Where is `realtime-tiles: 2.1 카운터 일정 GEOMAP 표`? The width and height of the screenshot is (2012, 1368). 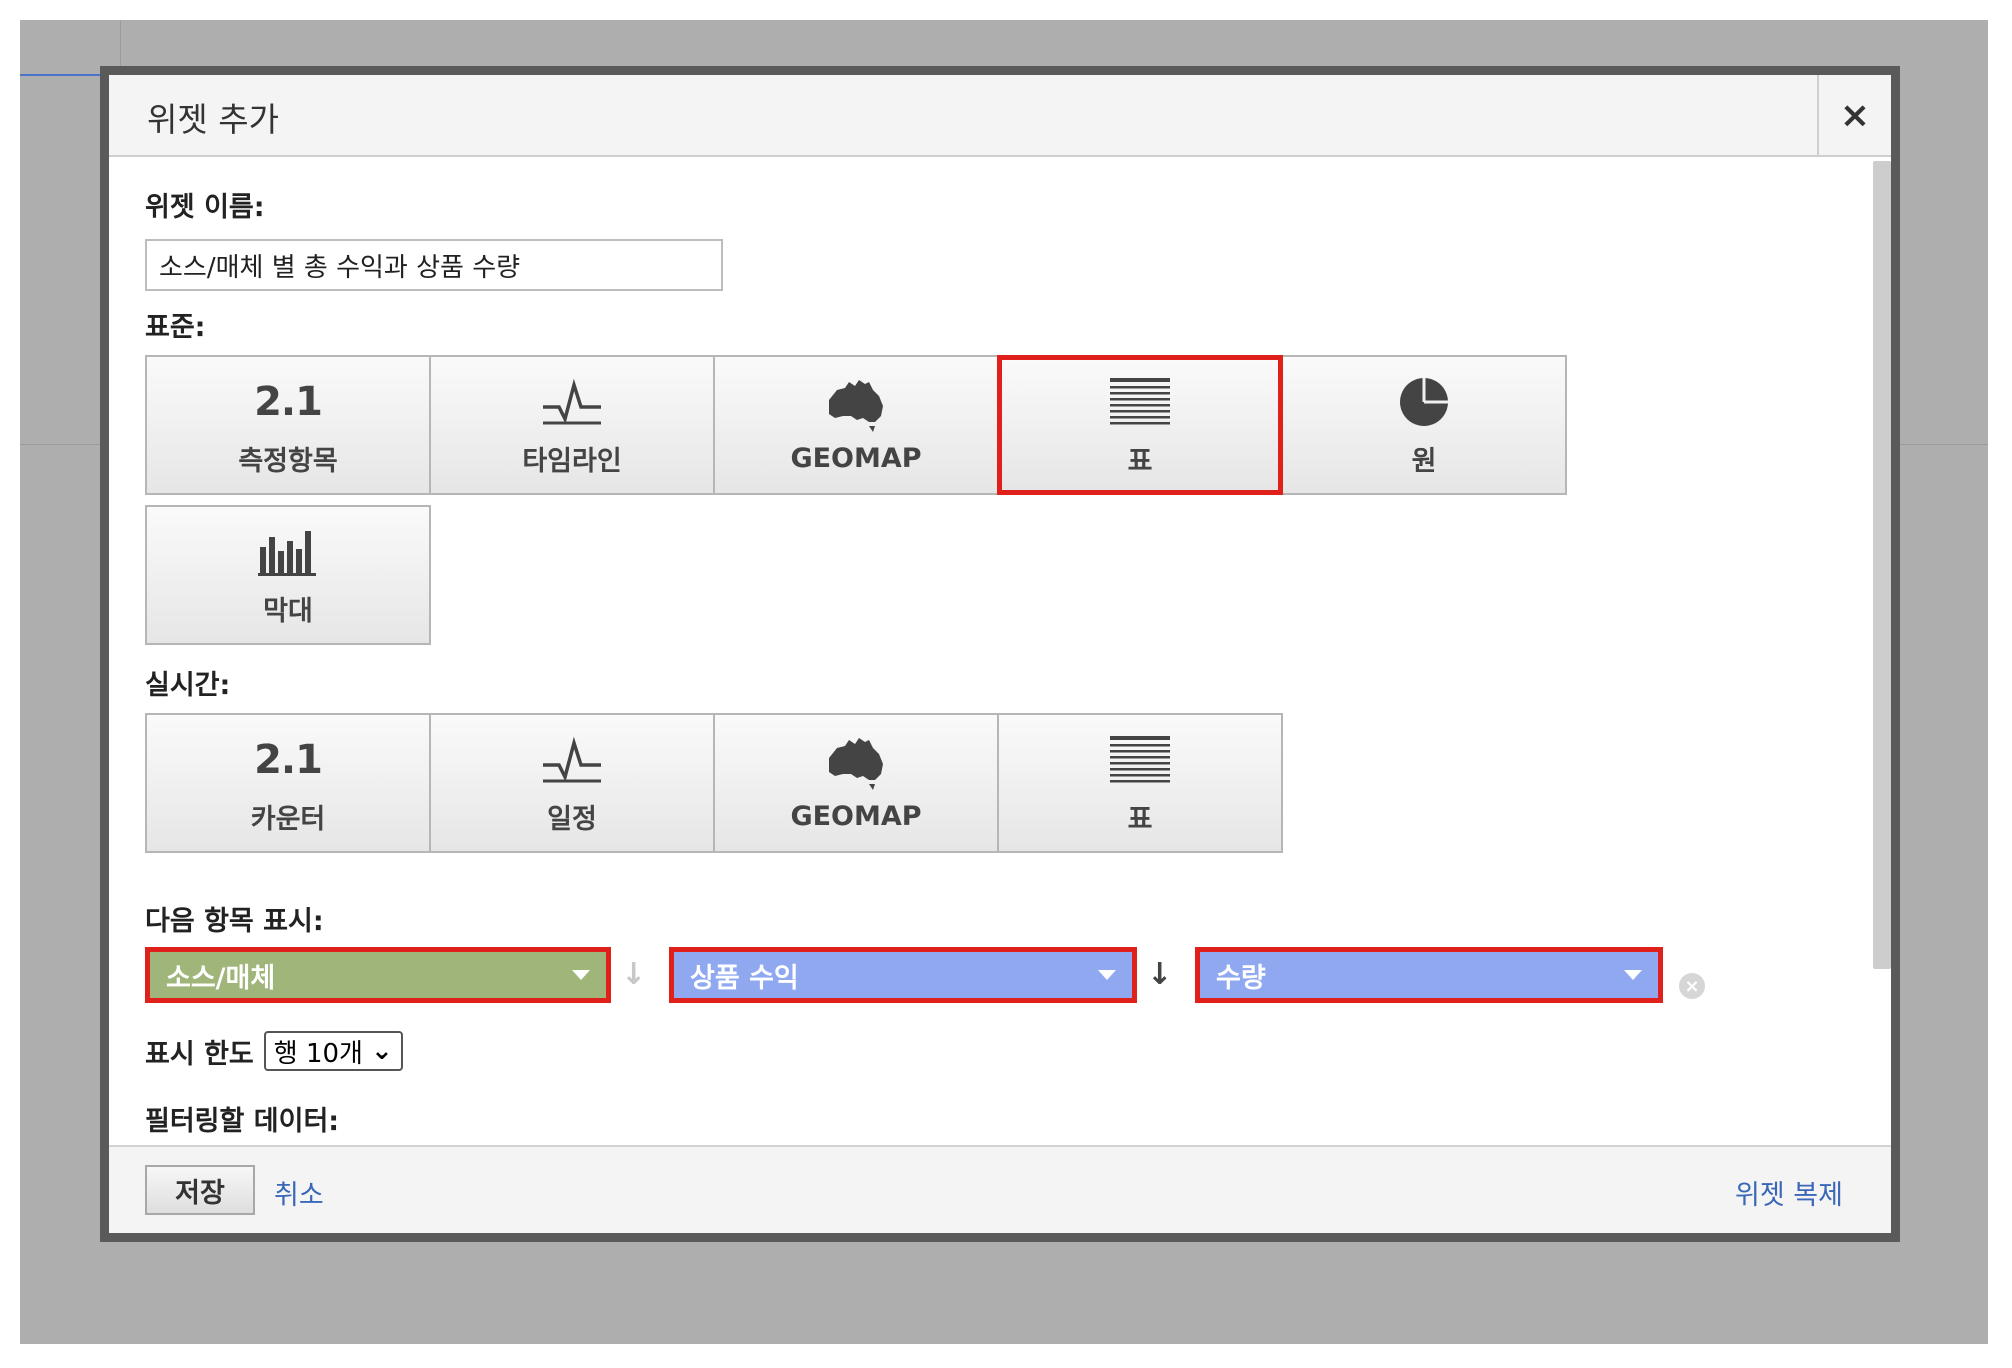
realtime-tiles: 2.1 카운터 일정 GEOMAP 표 is located at coordinates (714, 783).